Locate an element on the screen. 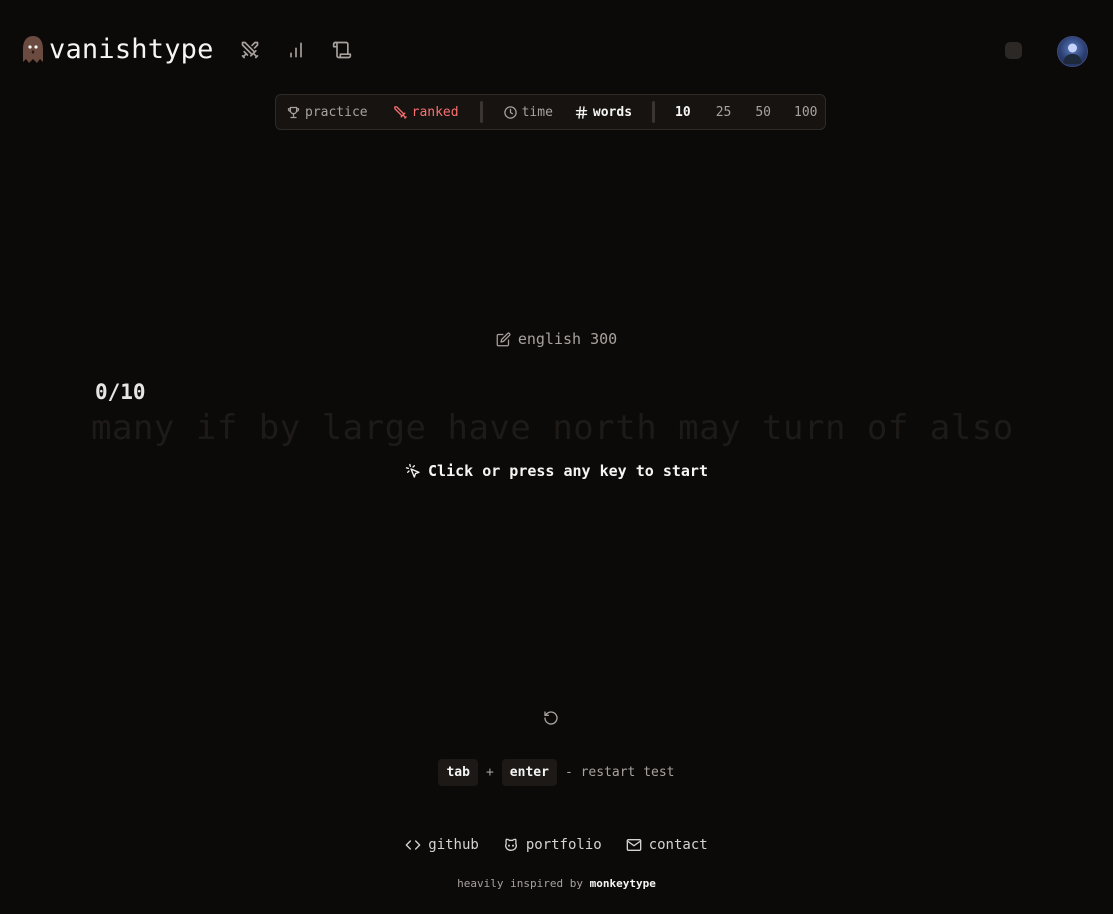  bar-chart-icon is located at coordinates (296, 50).